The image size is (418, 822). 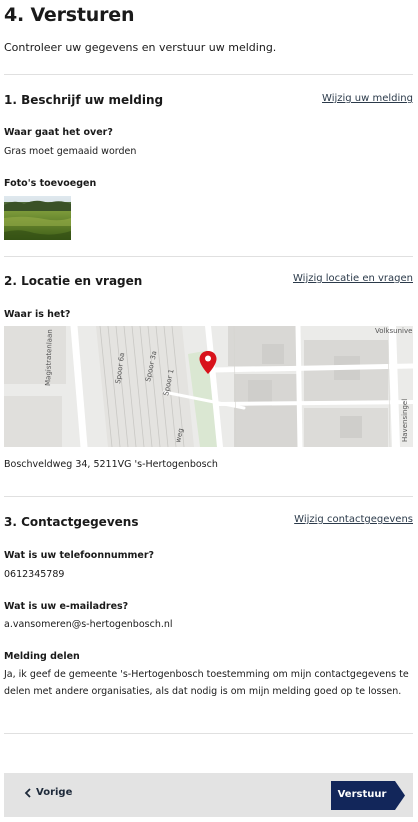 I want to click on map-label: Havensingel, so click(x=405, y=420).